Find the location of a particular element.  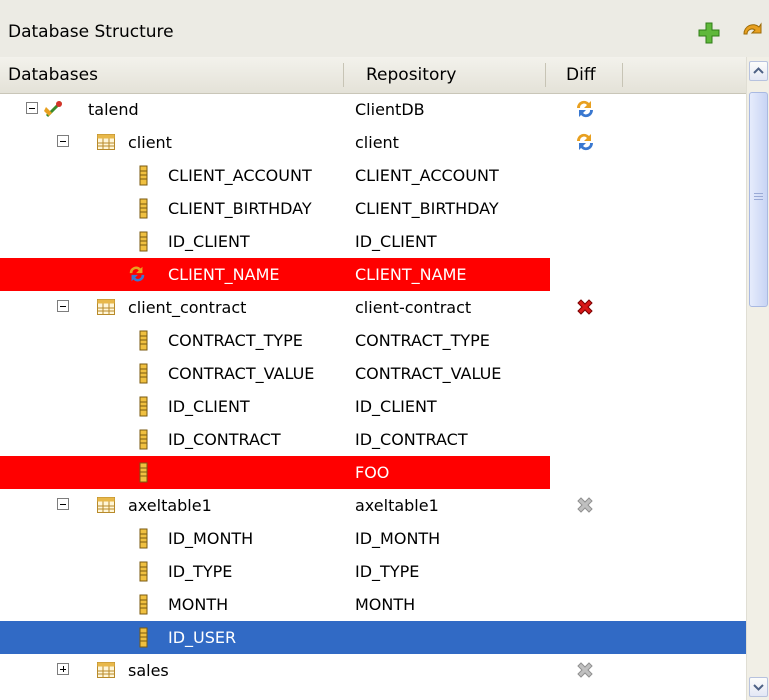

tree-row-column: CLIENT_NAME CLIENT_NAME is located at coordinates (275, 274).